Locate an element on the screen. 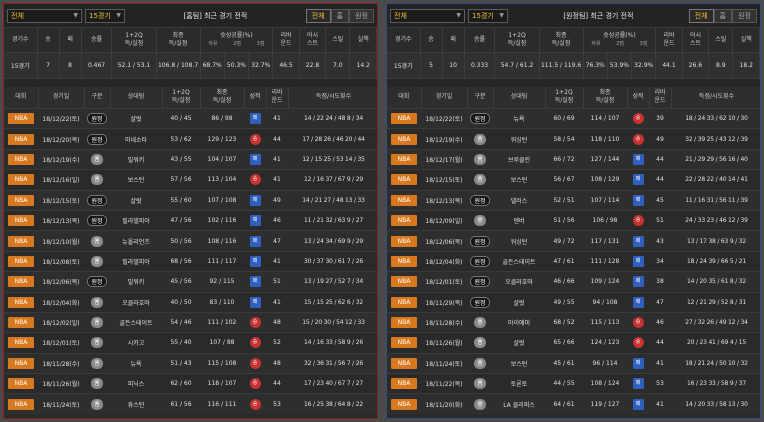  opponent-name: 덴버 is located at coordinates (519, 220).